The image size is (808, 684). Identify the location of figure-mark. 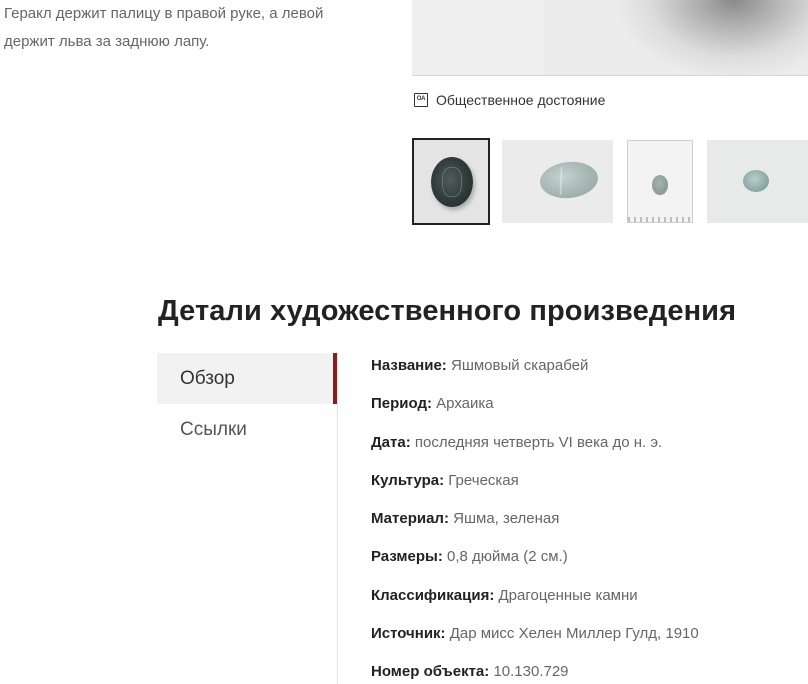
(452, 182).